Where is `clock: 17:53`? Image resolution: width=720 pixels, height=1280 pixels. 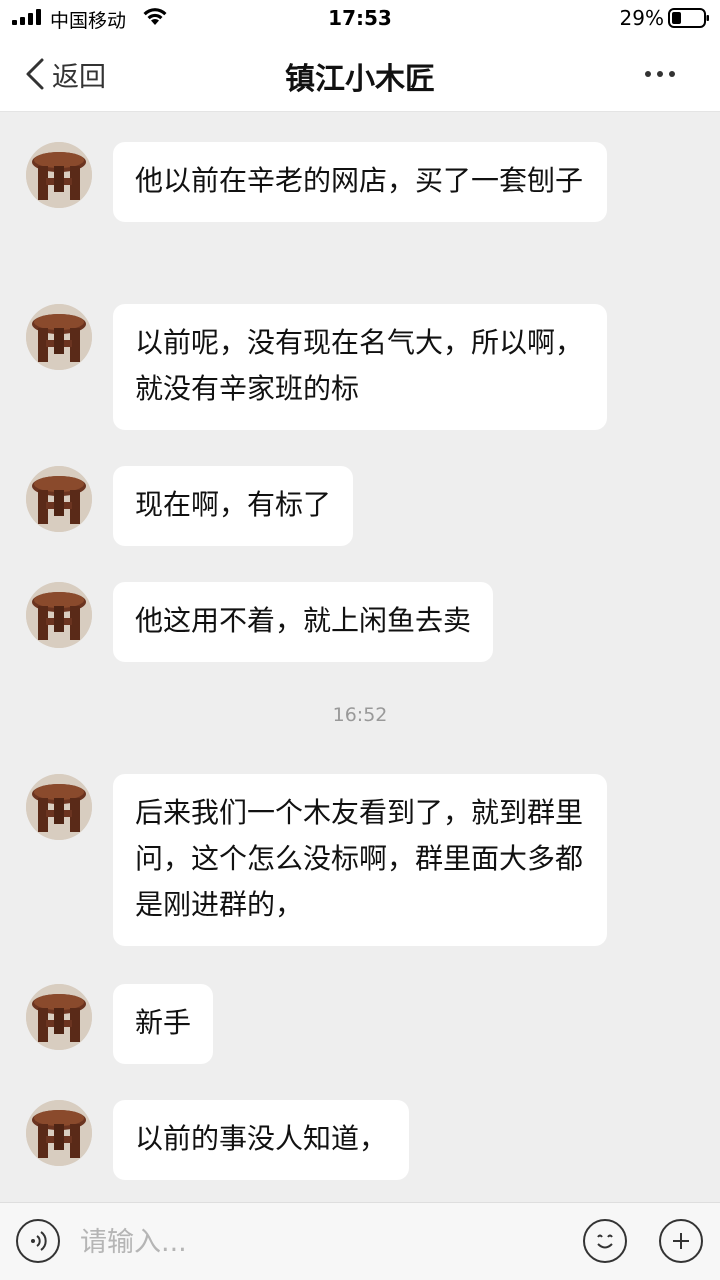 clock: 17:53 is located at coordinates (360, 18).